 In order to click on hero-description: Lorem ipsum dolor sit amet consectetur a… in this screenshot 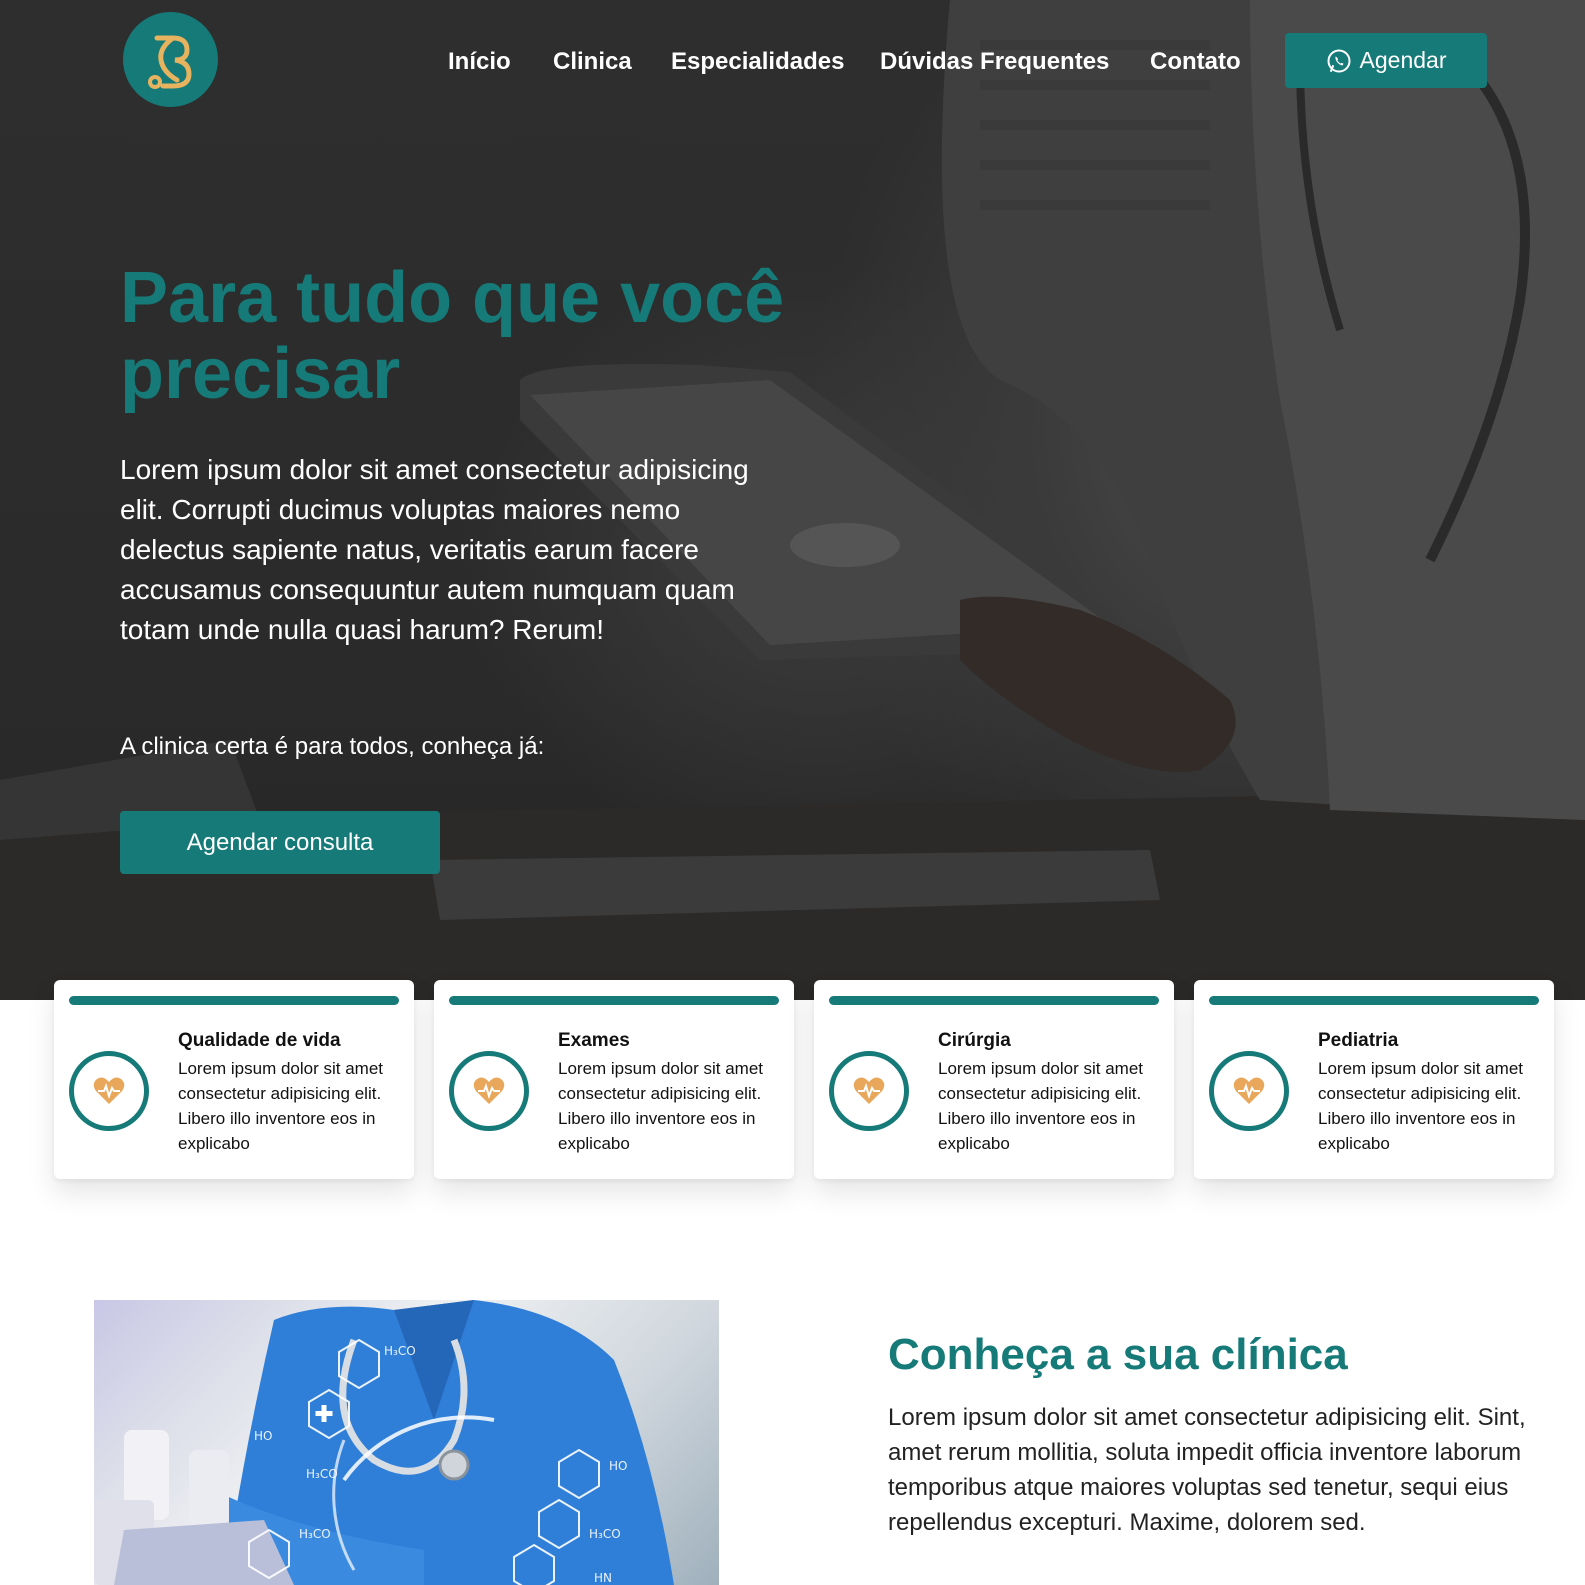, I will do `click(434, 549)`.